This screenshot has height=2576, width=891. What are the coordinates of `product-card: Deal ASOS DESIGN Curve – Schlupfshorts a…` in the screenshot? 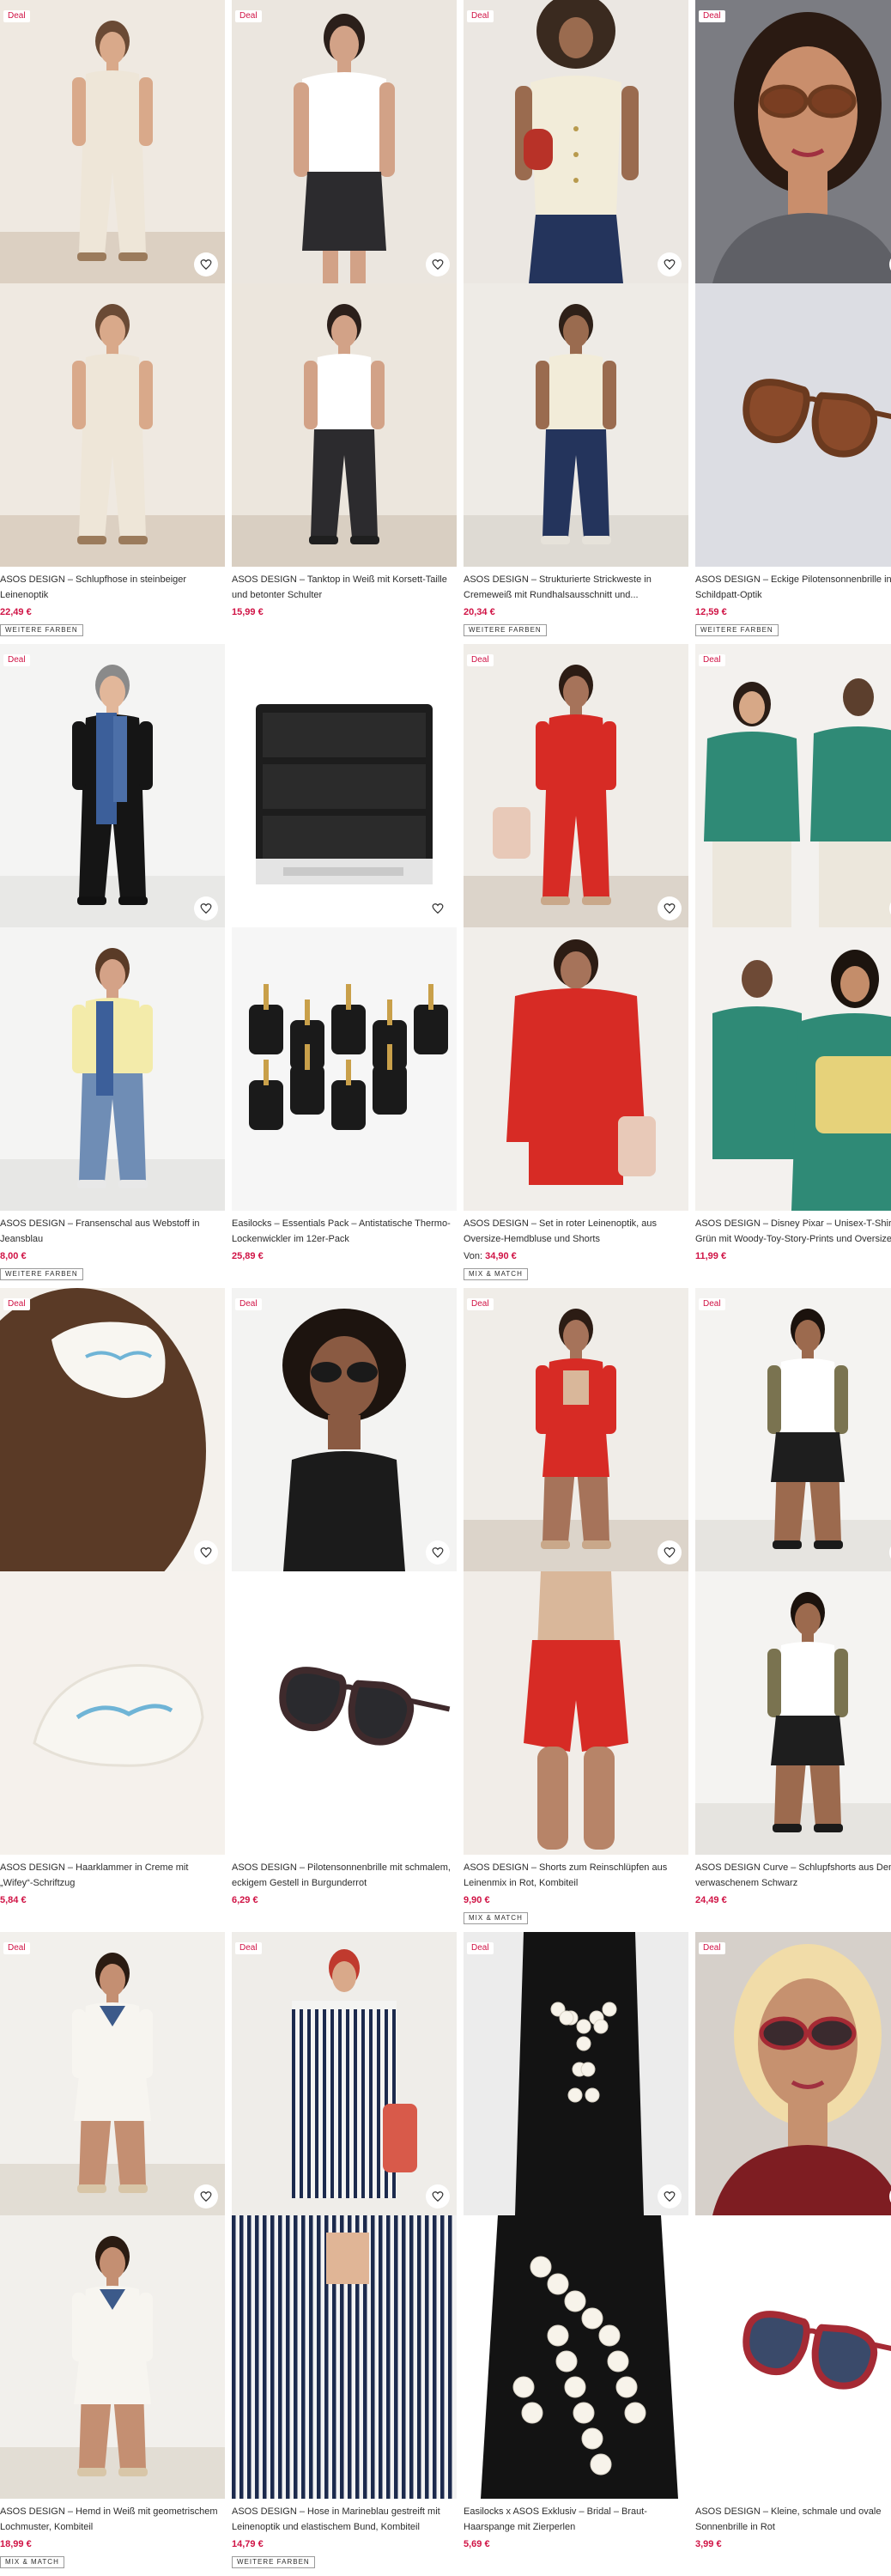 It's located at (793, 1598).